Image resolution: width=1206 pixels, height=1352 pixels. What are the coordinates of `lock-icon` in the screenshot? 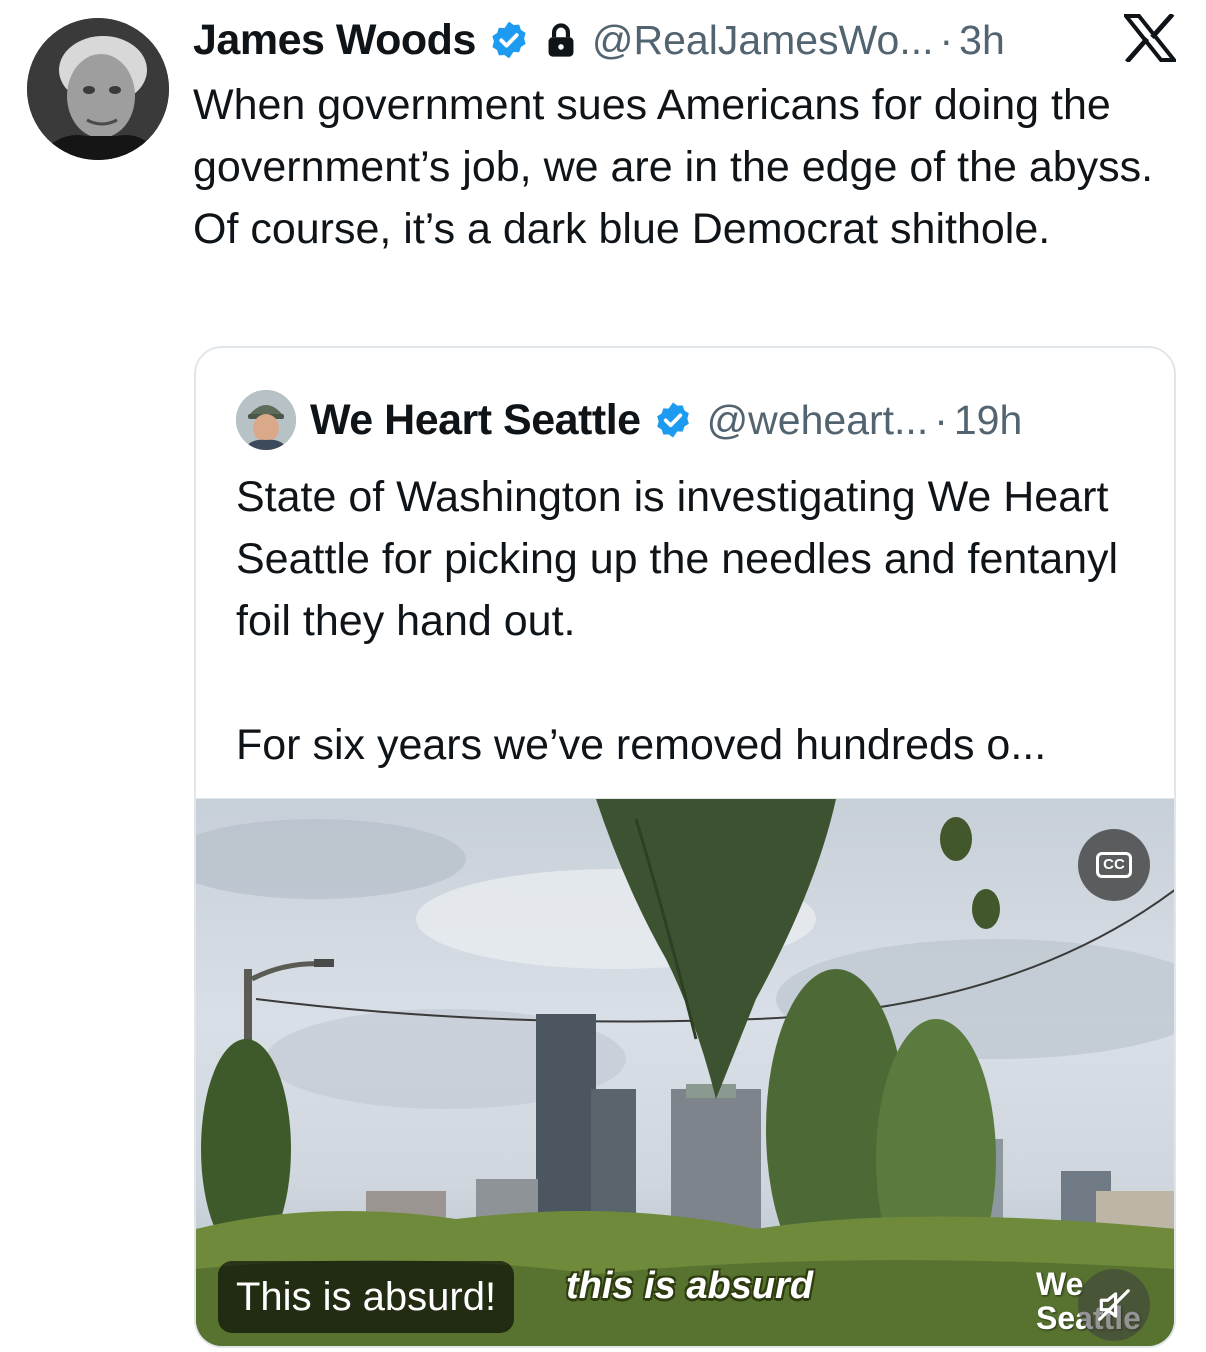 It's located at (561, 40).